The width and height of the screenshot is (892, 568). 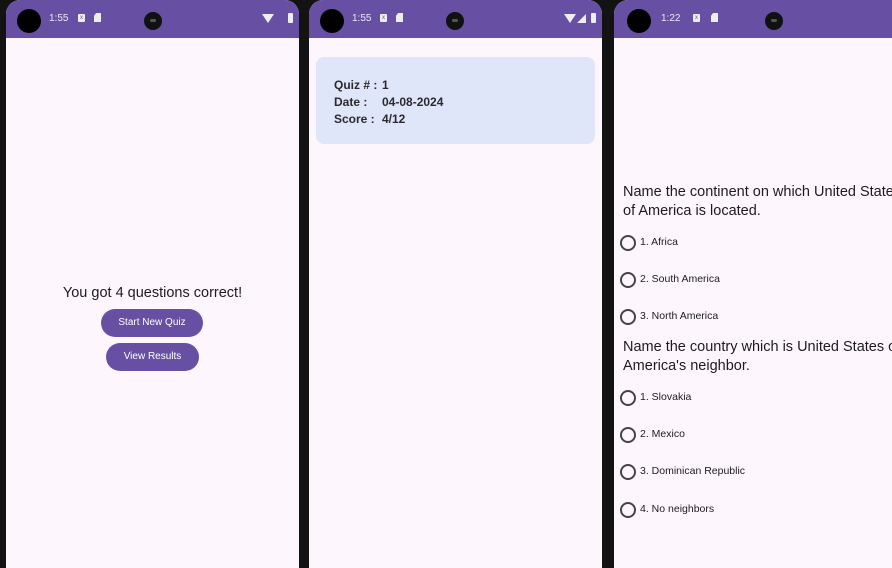 What do you see at coordinates (394, 119) in the screenshot?
I see `score-value: 4/12` at bounding box center [394, 119].